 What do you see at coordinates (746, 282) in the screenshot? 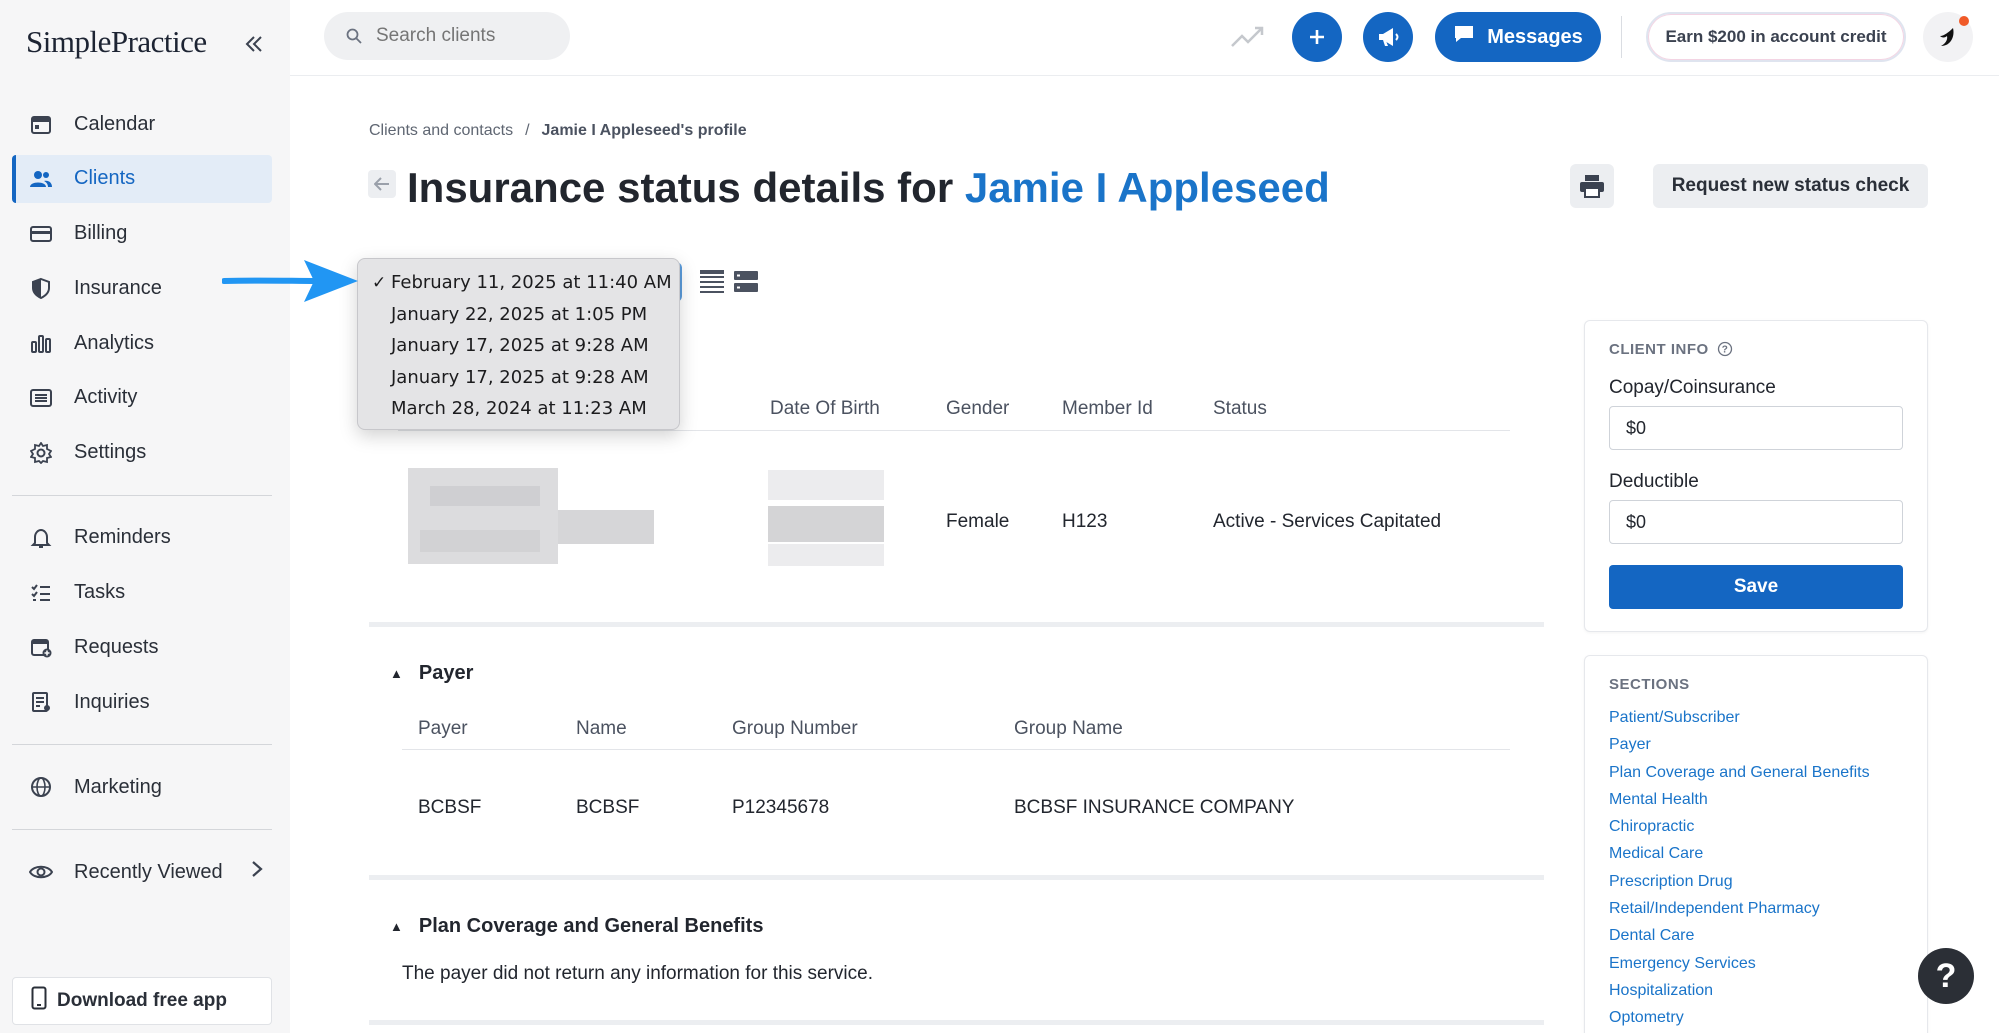
I see `compact-view-icon` at bounding box center [746, 282].